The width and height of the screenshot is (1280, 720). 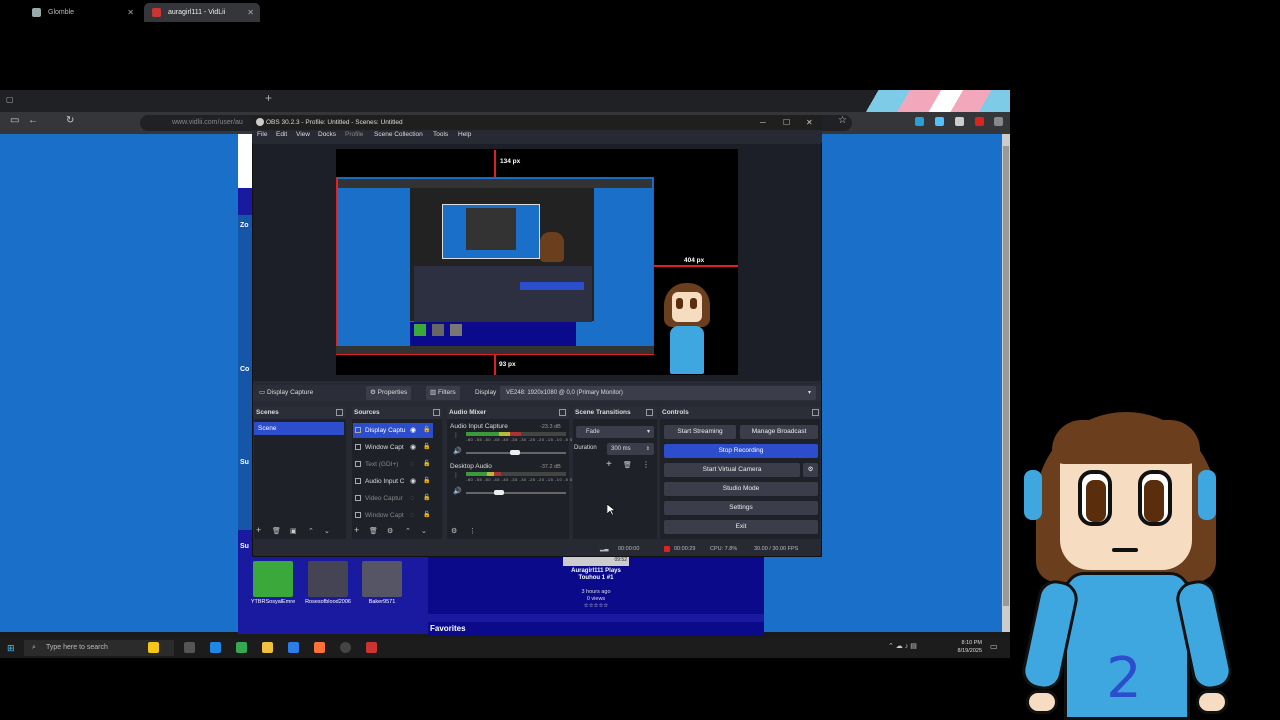 What do you see at coordinates (741, 451) in the screenshot?
I see `stop-recording-button: Stop Recording` at bounding box center [741, 451].